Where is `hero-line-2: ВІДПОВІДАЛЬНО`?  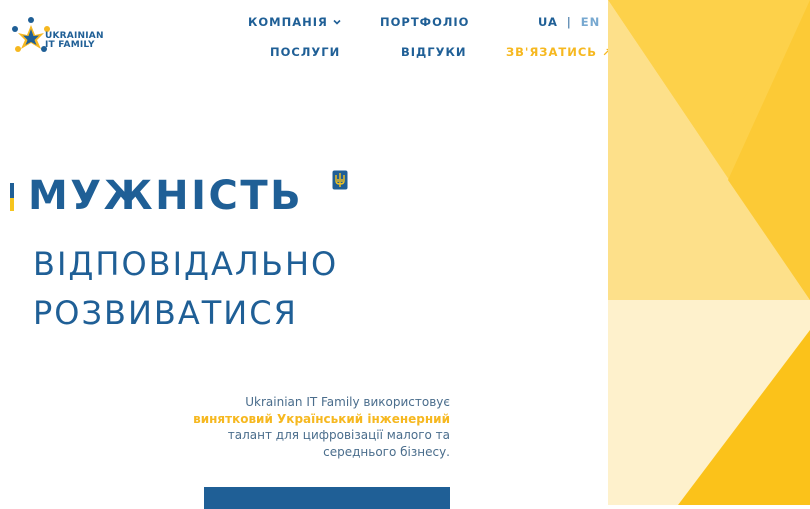 hero-line-2: ВІДПОВІДАЛЬНО is located at coordinates (186, 264).